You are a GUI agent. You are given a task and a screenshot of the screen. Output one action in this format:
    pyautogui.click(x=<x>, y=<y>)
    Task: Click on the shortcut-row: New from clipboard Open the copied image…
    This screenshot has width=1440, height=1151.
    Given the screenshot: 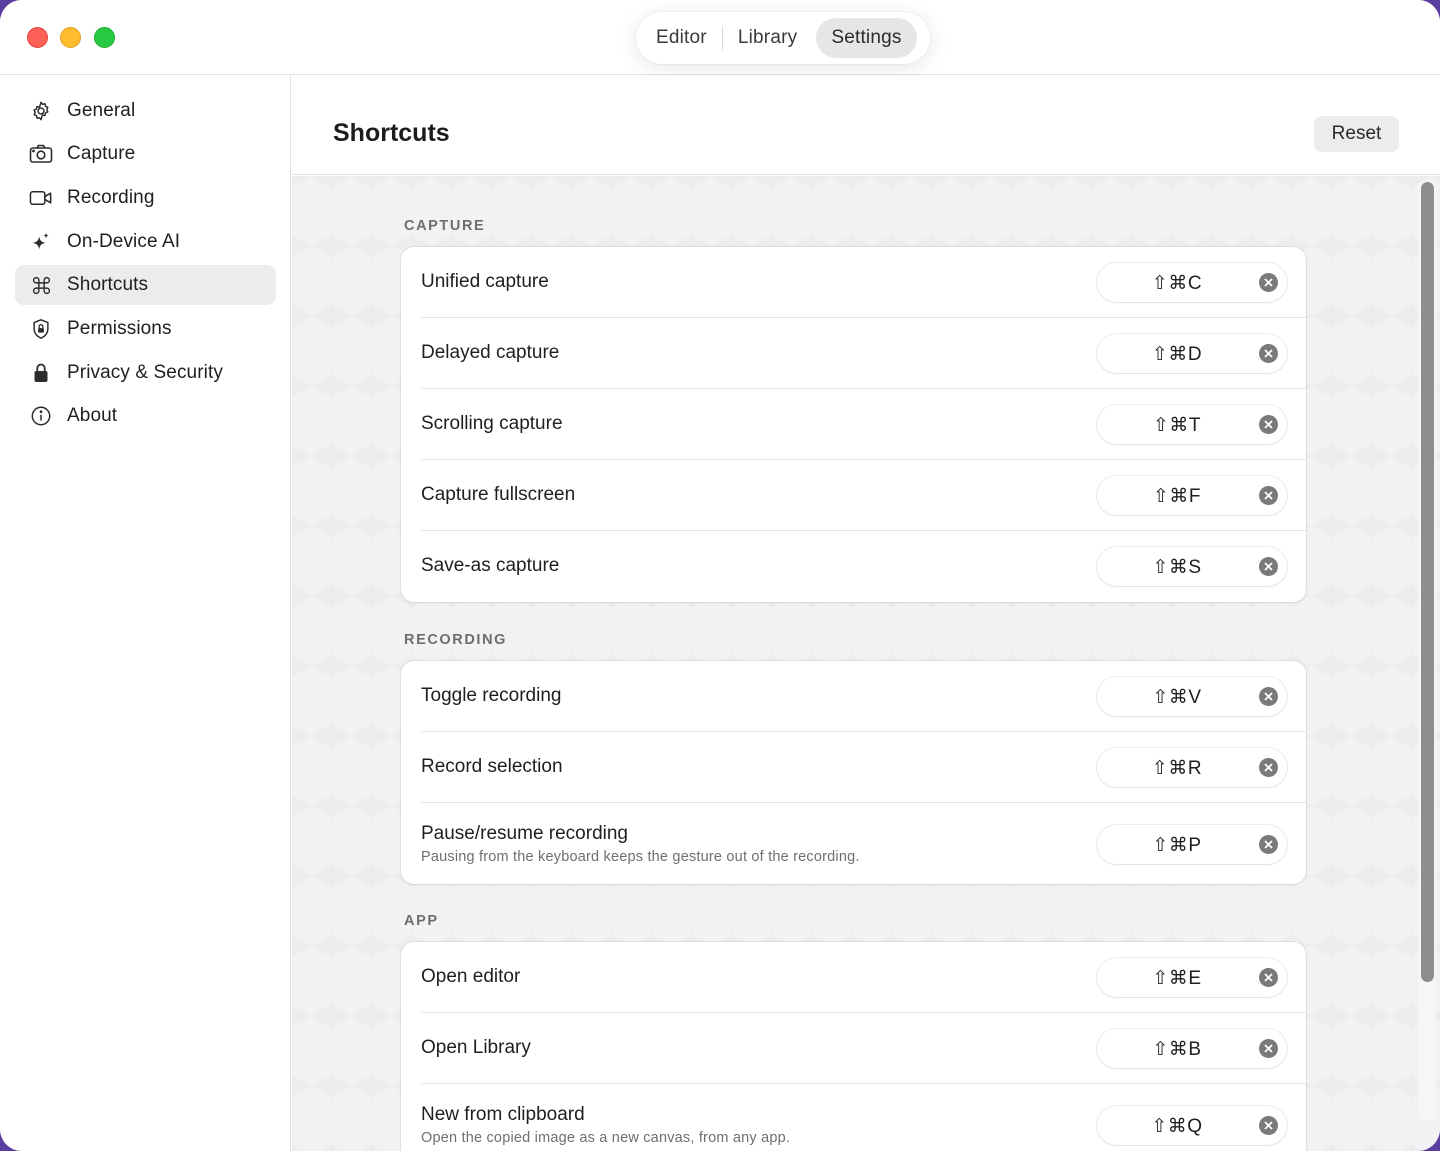 What is the action you would take?
    pyautogui.click(x=853, y=1117)
    